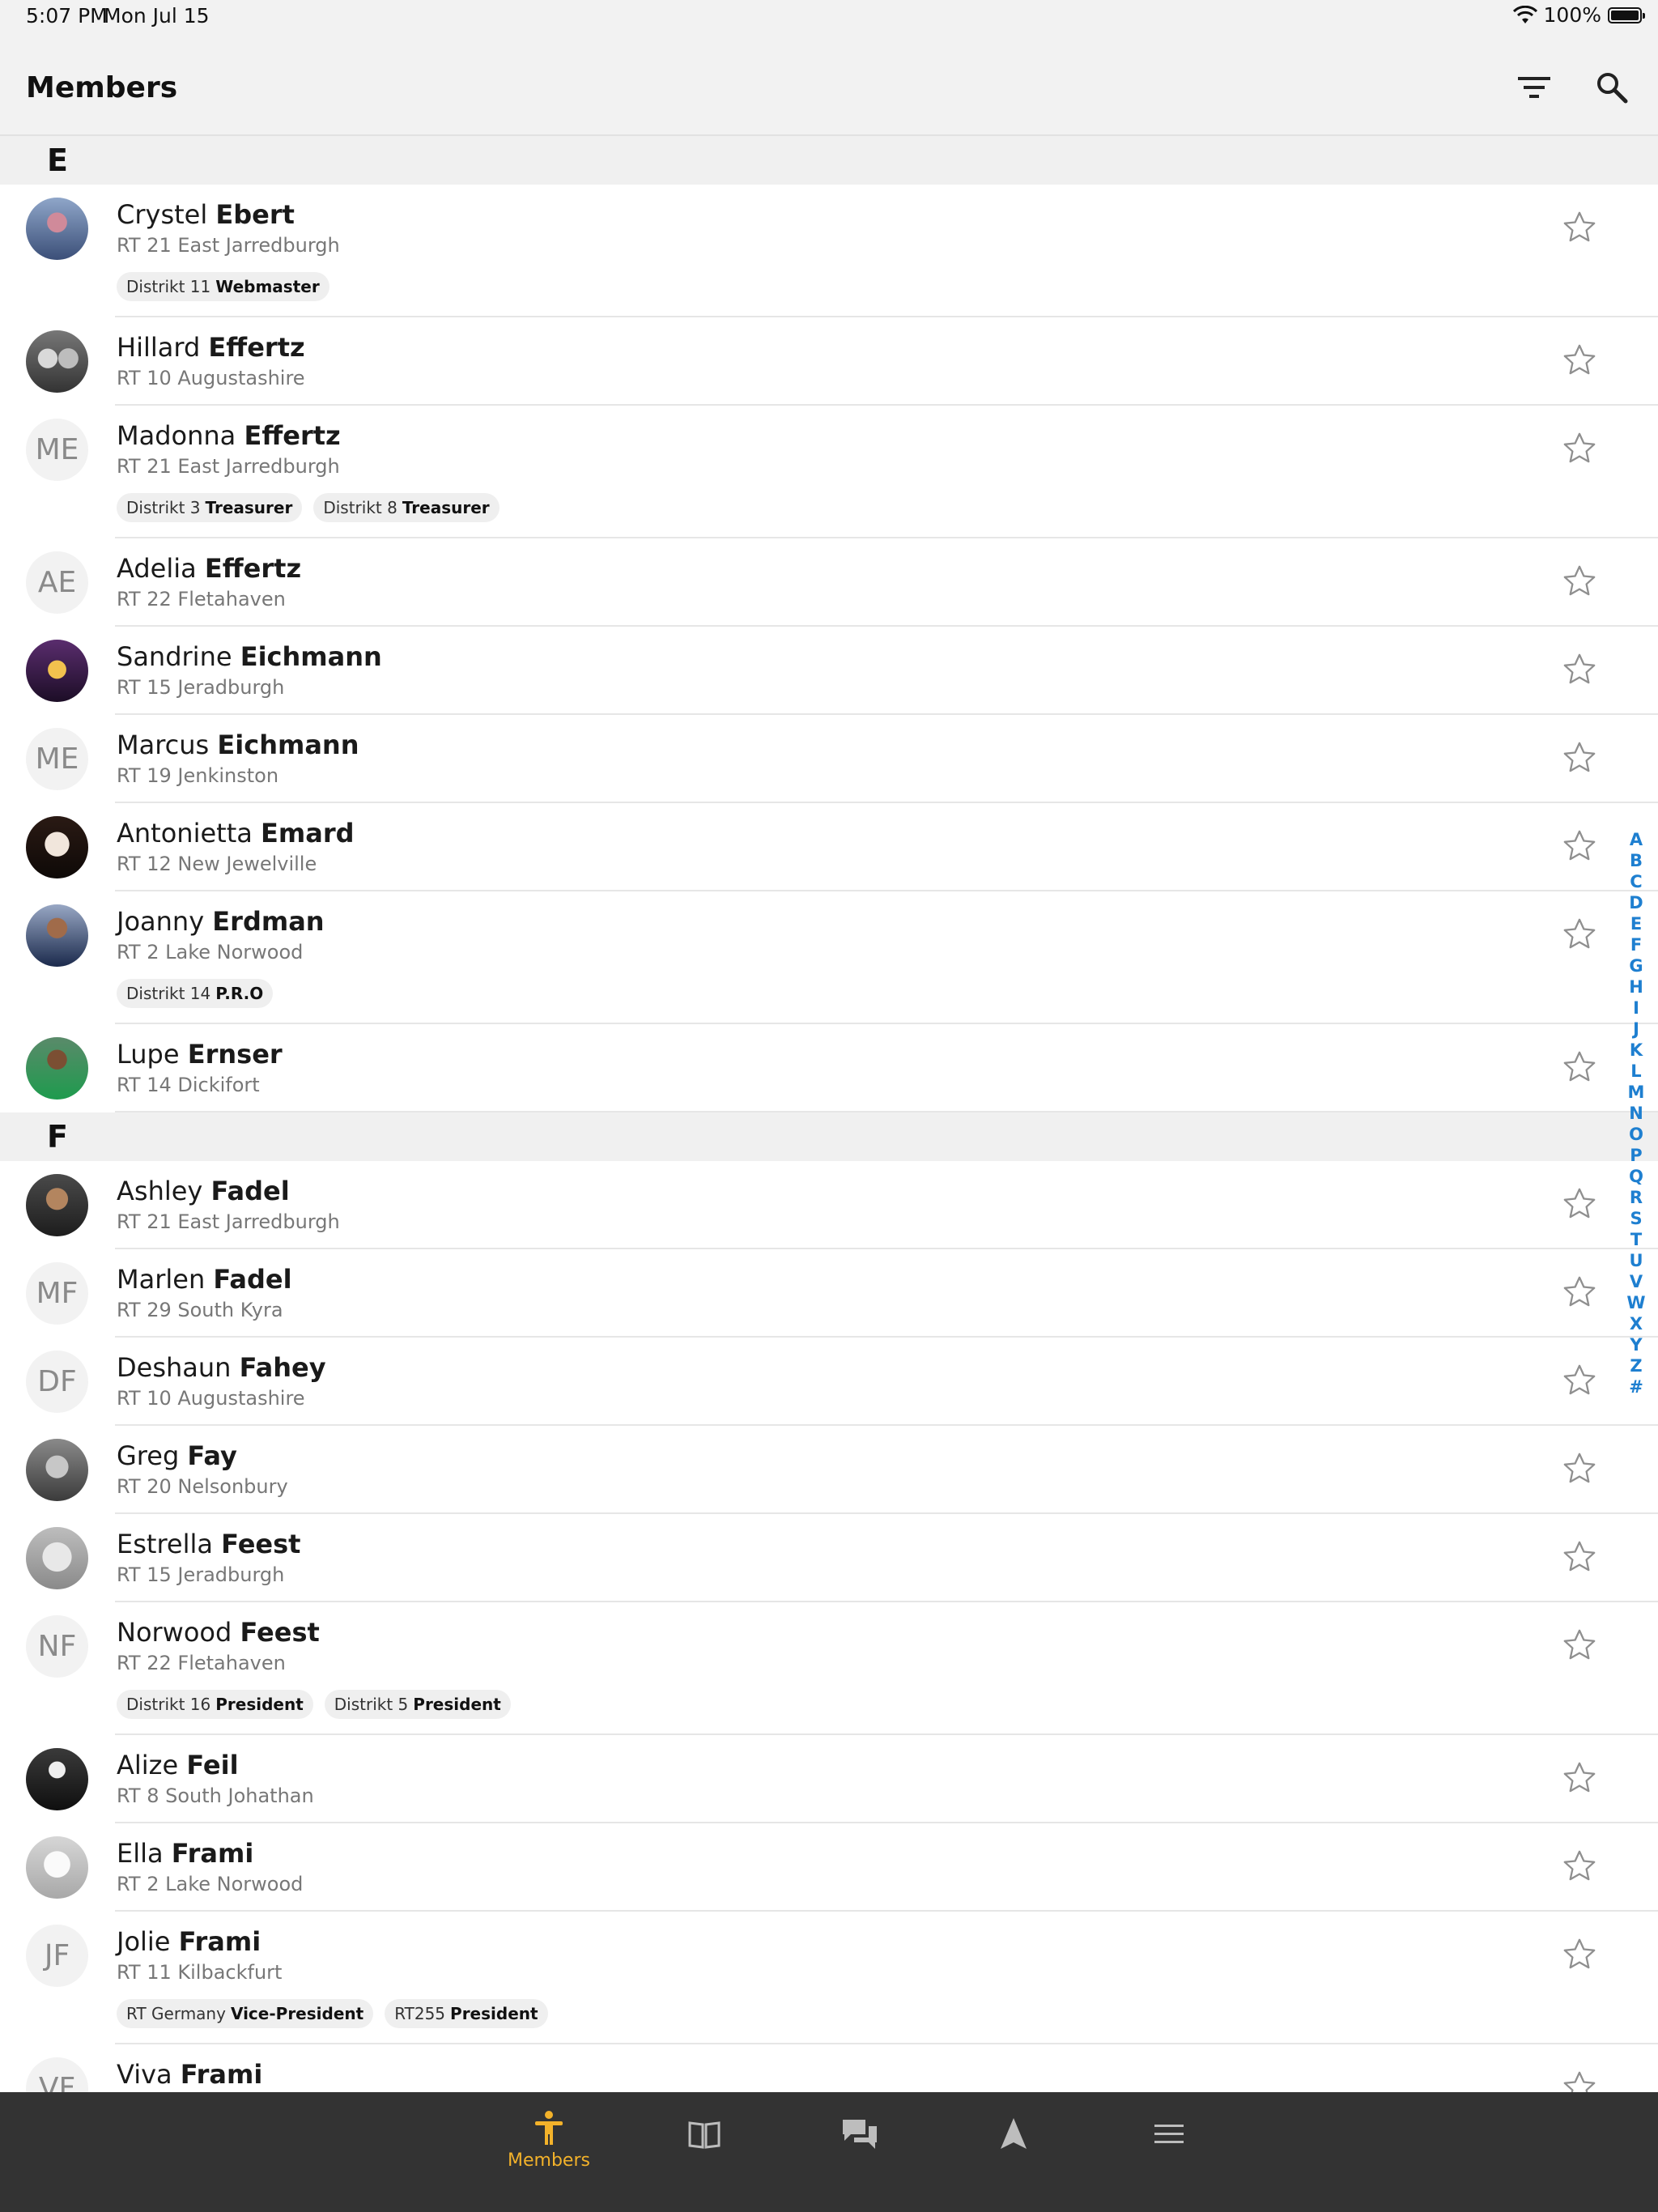 This screenshot has width=1658, height=2212. What do you see at coordinates (1636, 882) in the screenshot?
I see `index-letter: C` at bounding box center [1636, 882].